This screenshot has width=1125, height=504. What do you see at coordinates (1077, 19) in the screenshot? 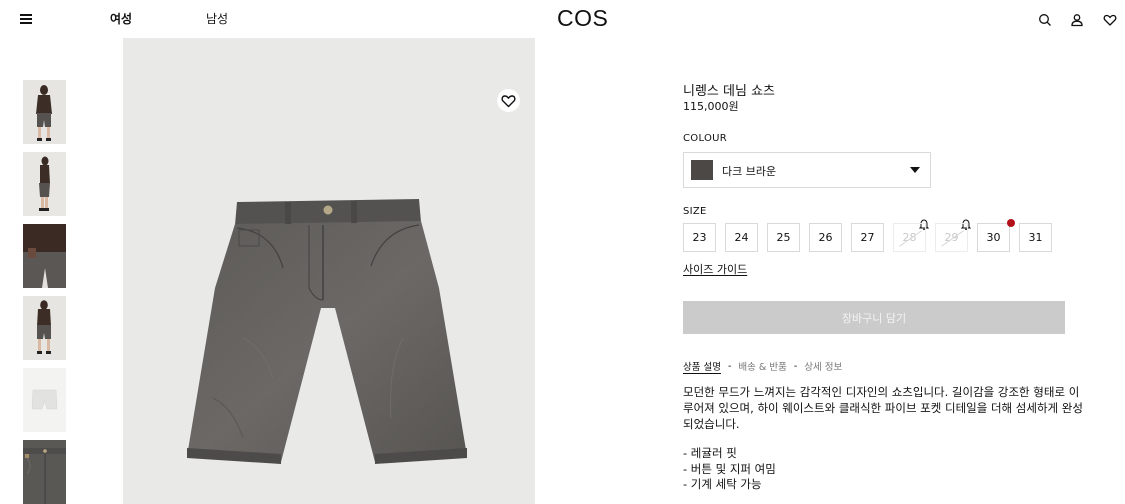
I see `account-icon` at bounding box center [1077, 19].